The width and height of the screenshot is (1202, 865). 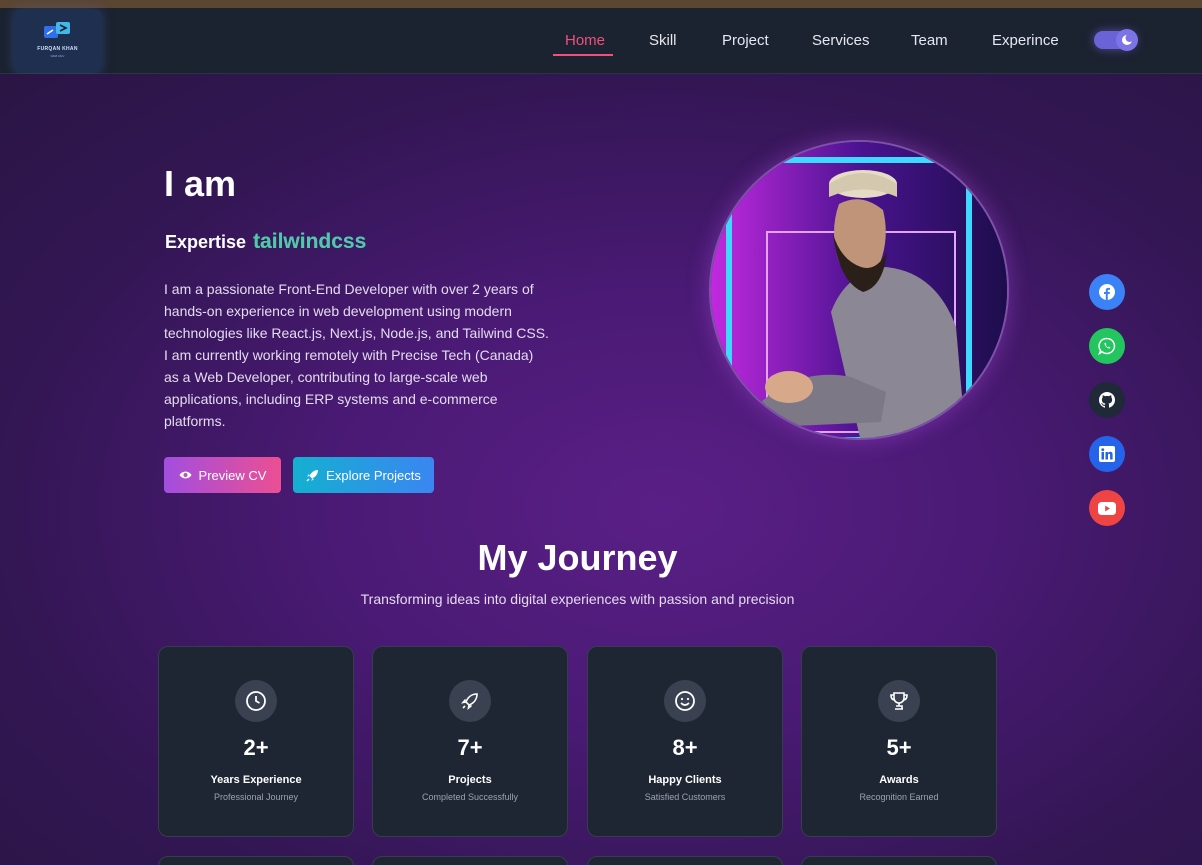 I want to click on nav-active-underline, so click(x=583, y=55).